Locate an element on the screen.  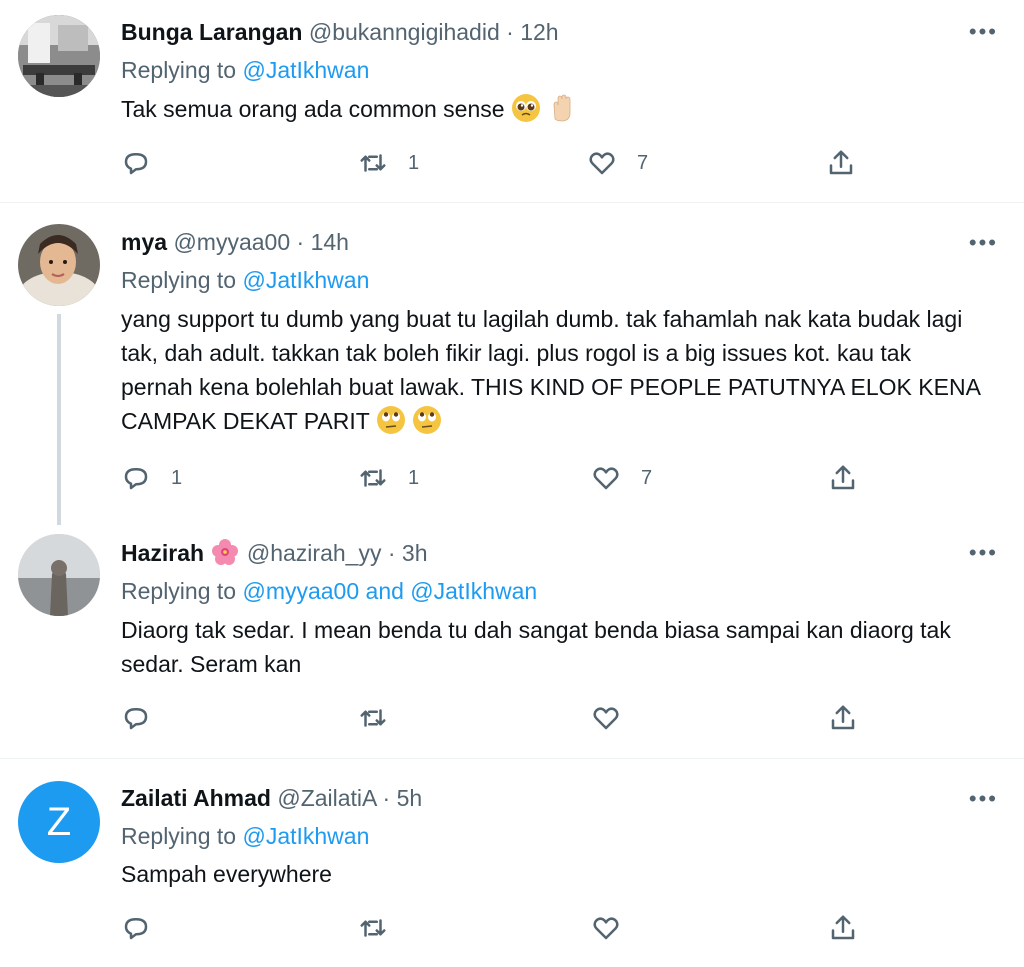
tweet-text: Sampah everywhere is located at coordinates (226, 874).